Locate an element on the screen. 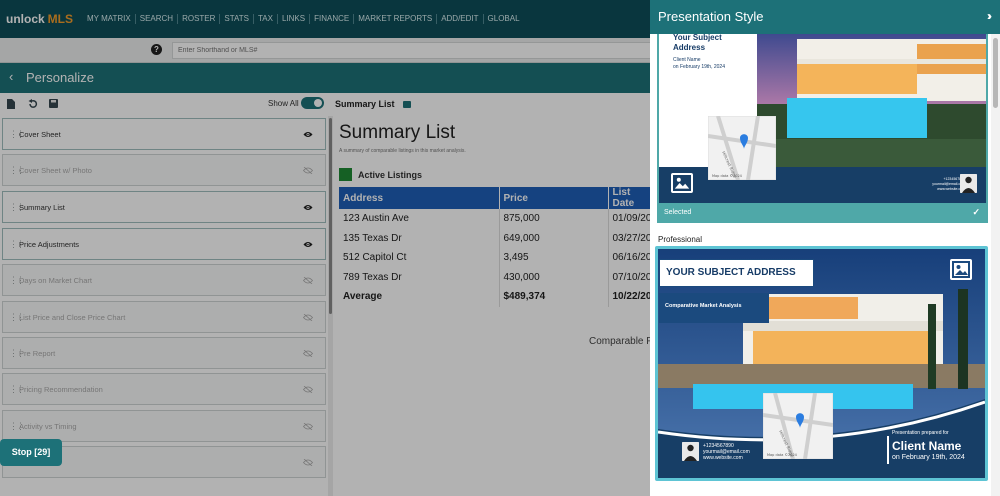  cover-title-box: YOUR SUBJECT ADDRESS is located at coordinates (736, 273).